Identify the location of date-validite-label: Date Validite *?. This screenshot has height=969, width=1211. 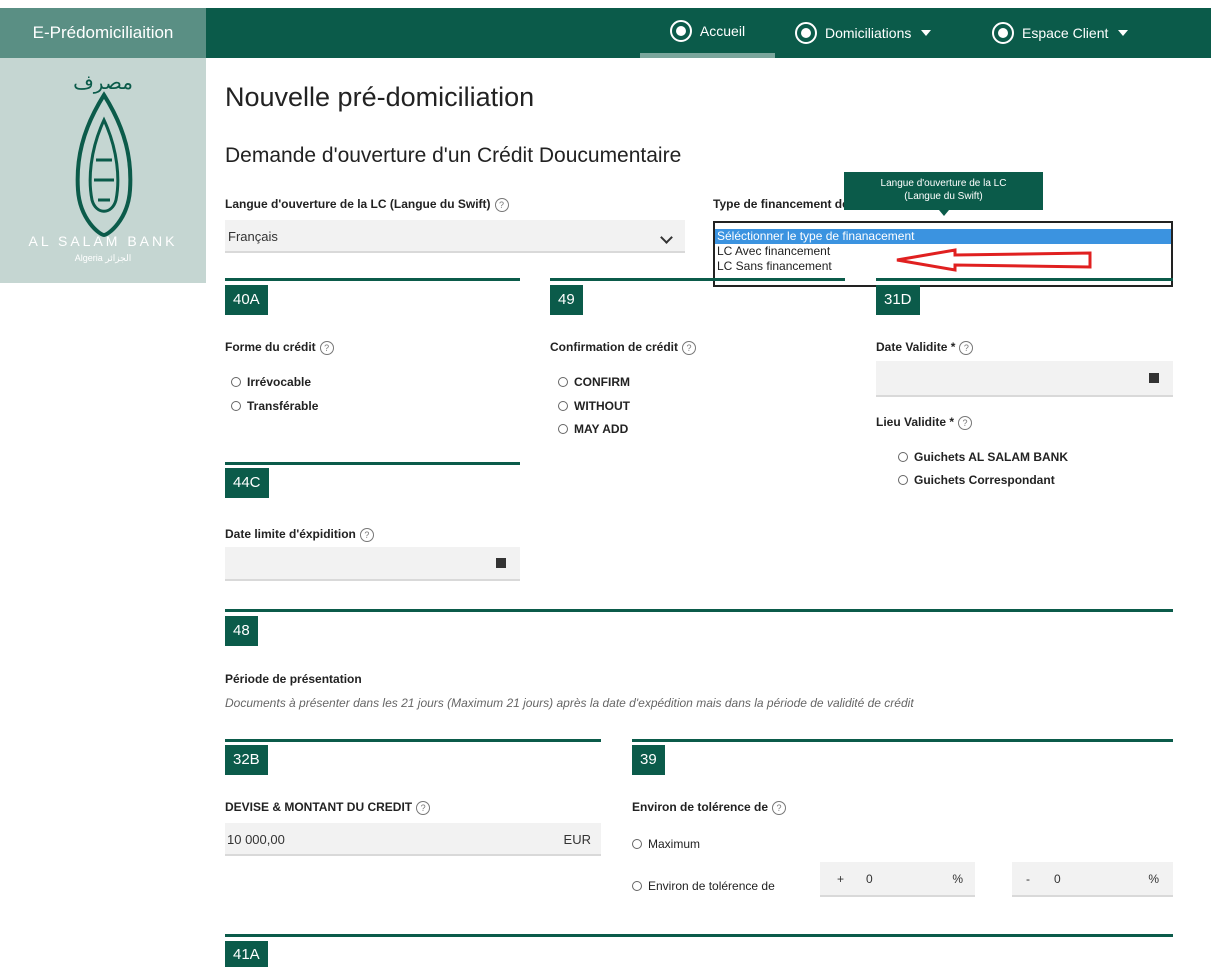
(925, 347).